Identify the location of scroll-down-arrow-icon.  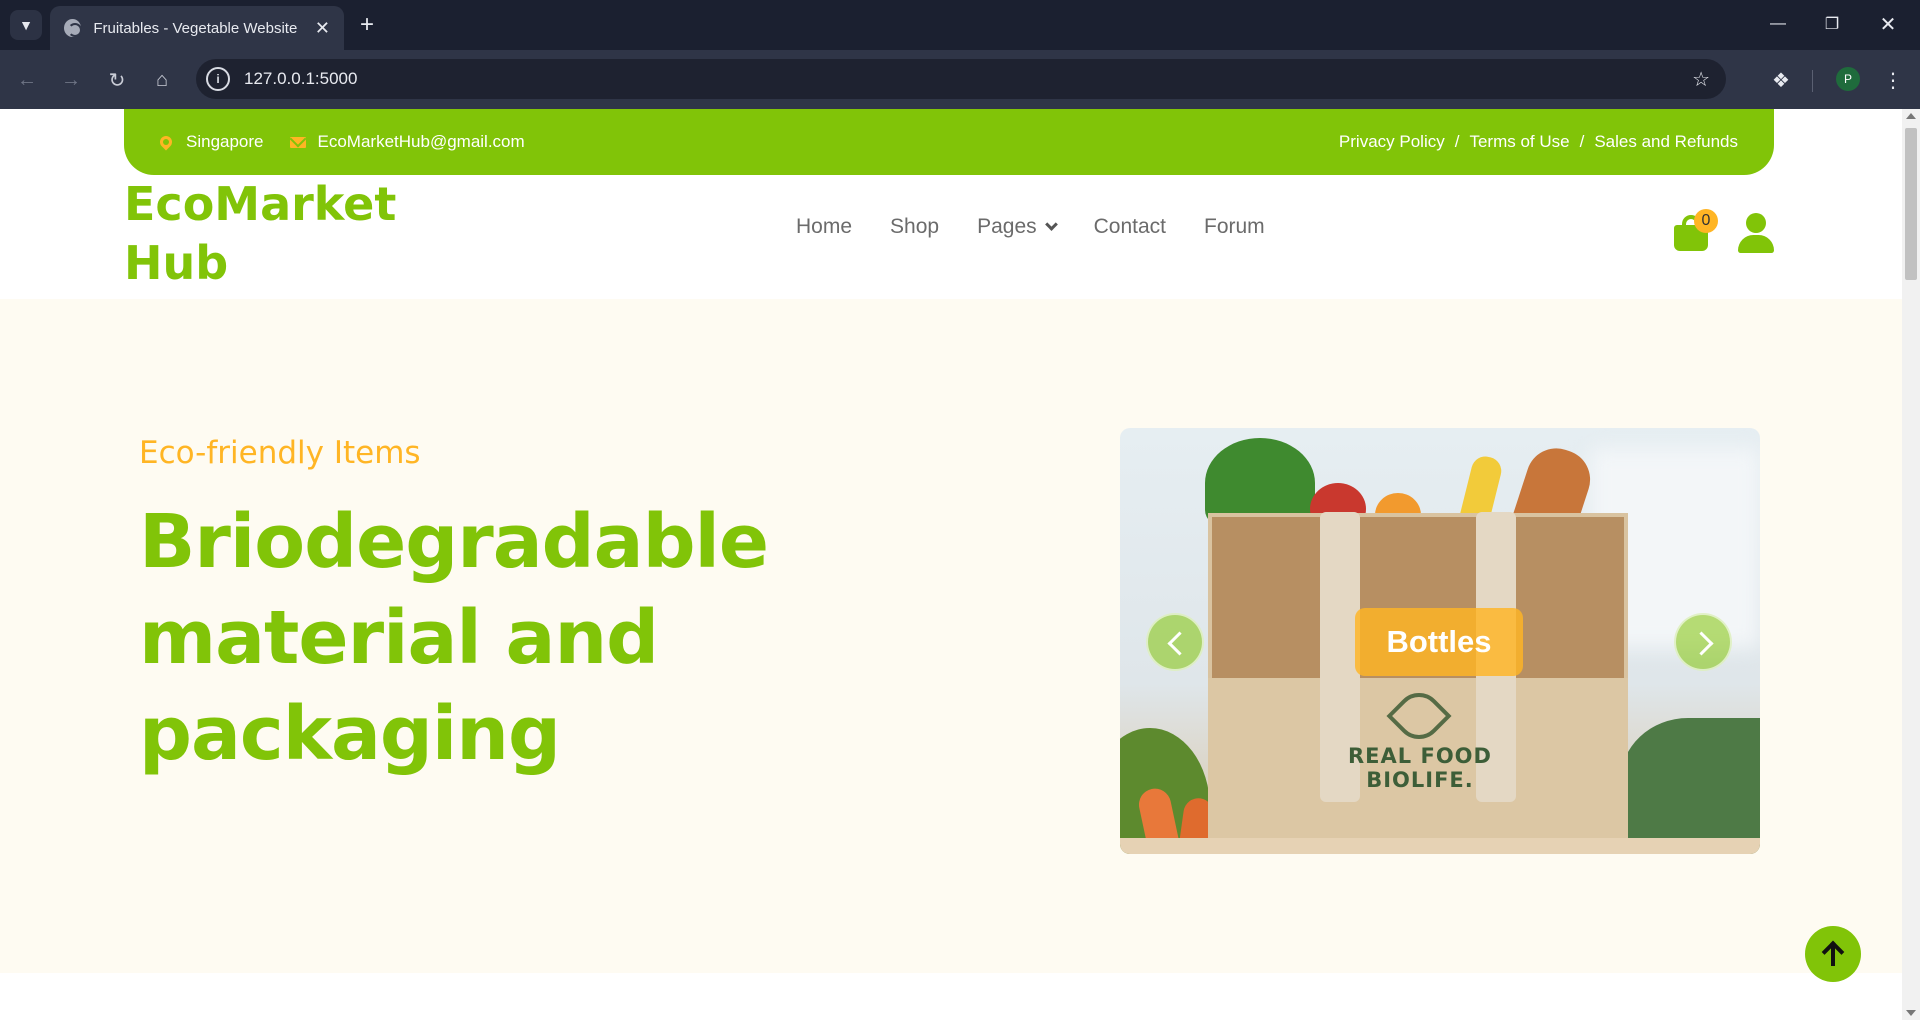
(1911, 1013).